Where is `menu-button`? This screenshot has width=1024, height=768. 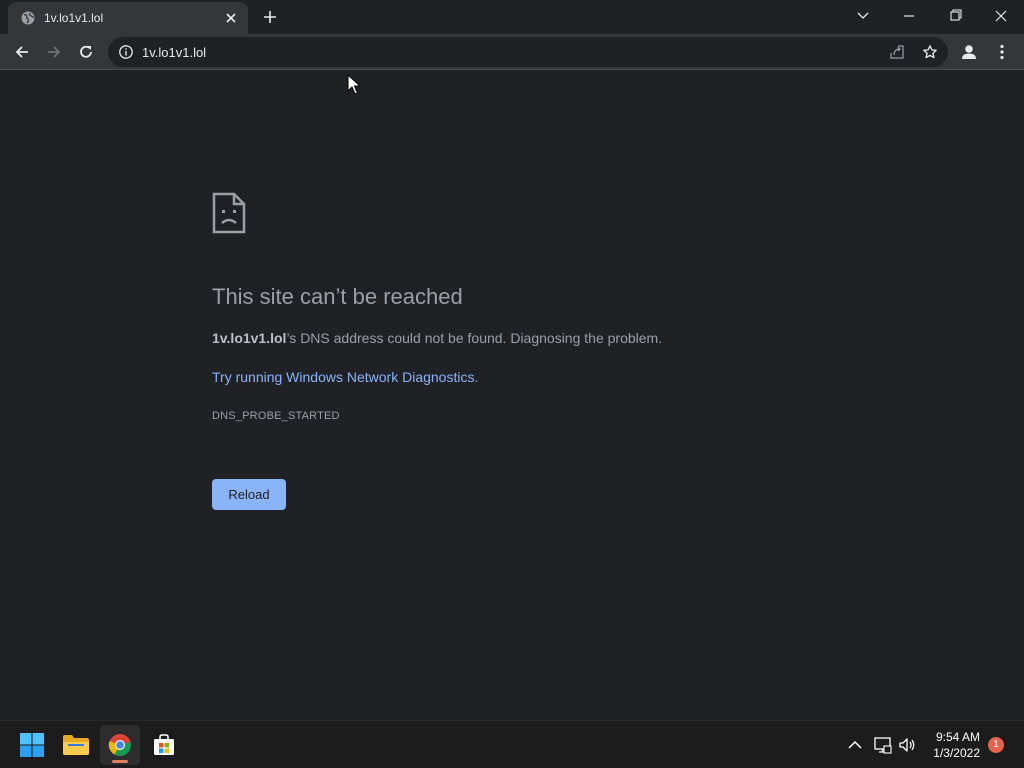 menu-button is located at coordinates (1002, 52).